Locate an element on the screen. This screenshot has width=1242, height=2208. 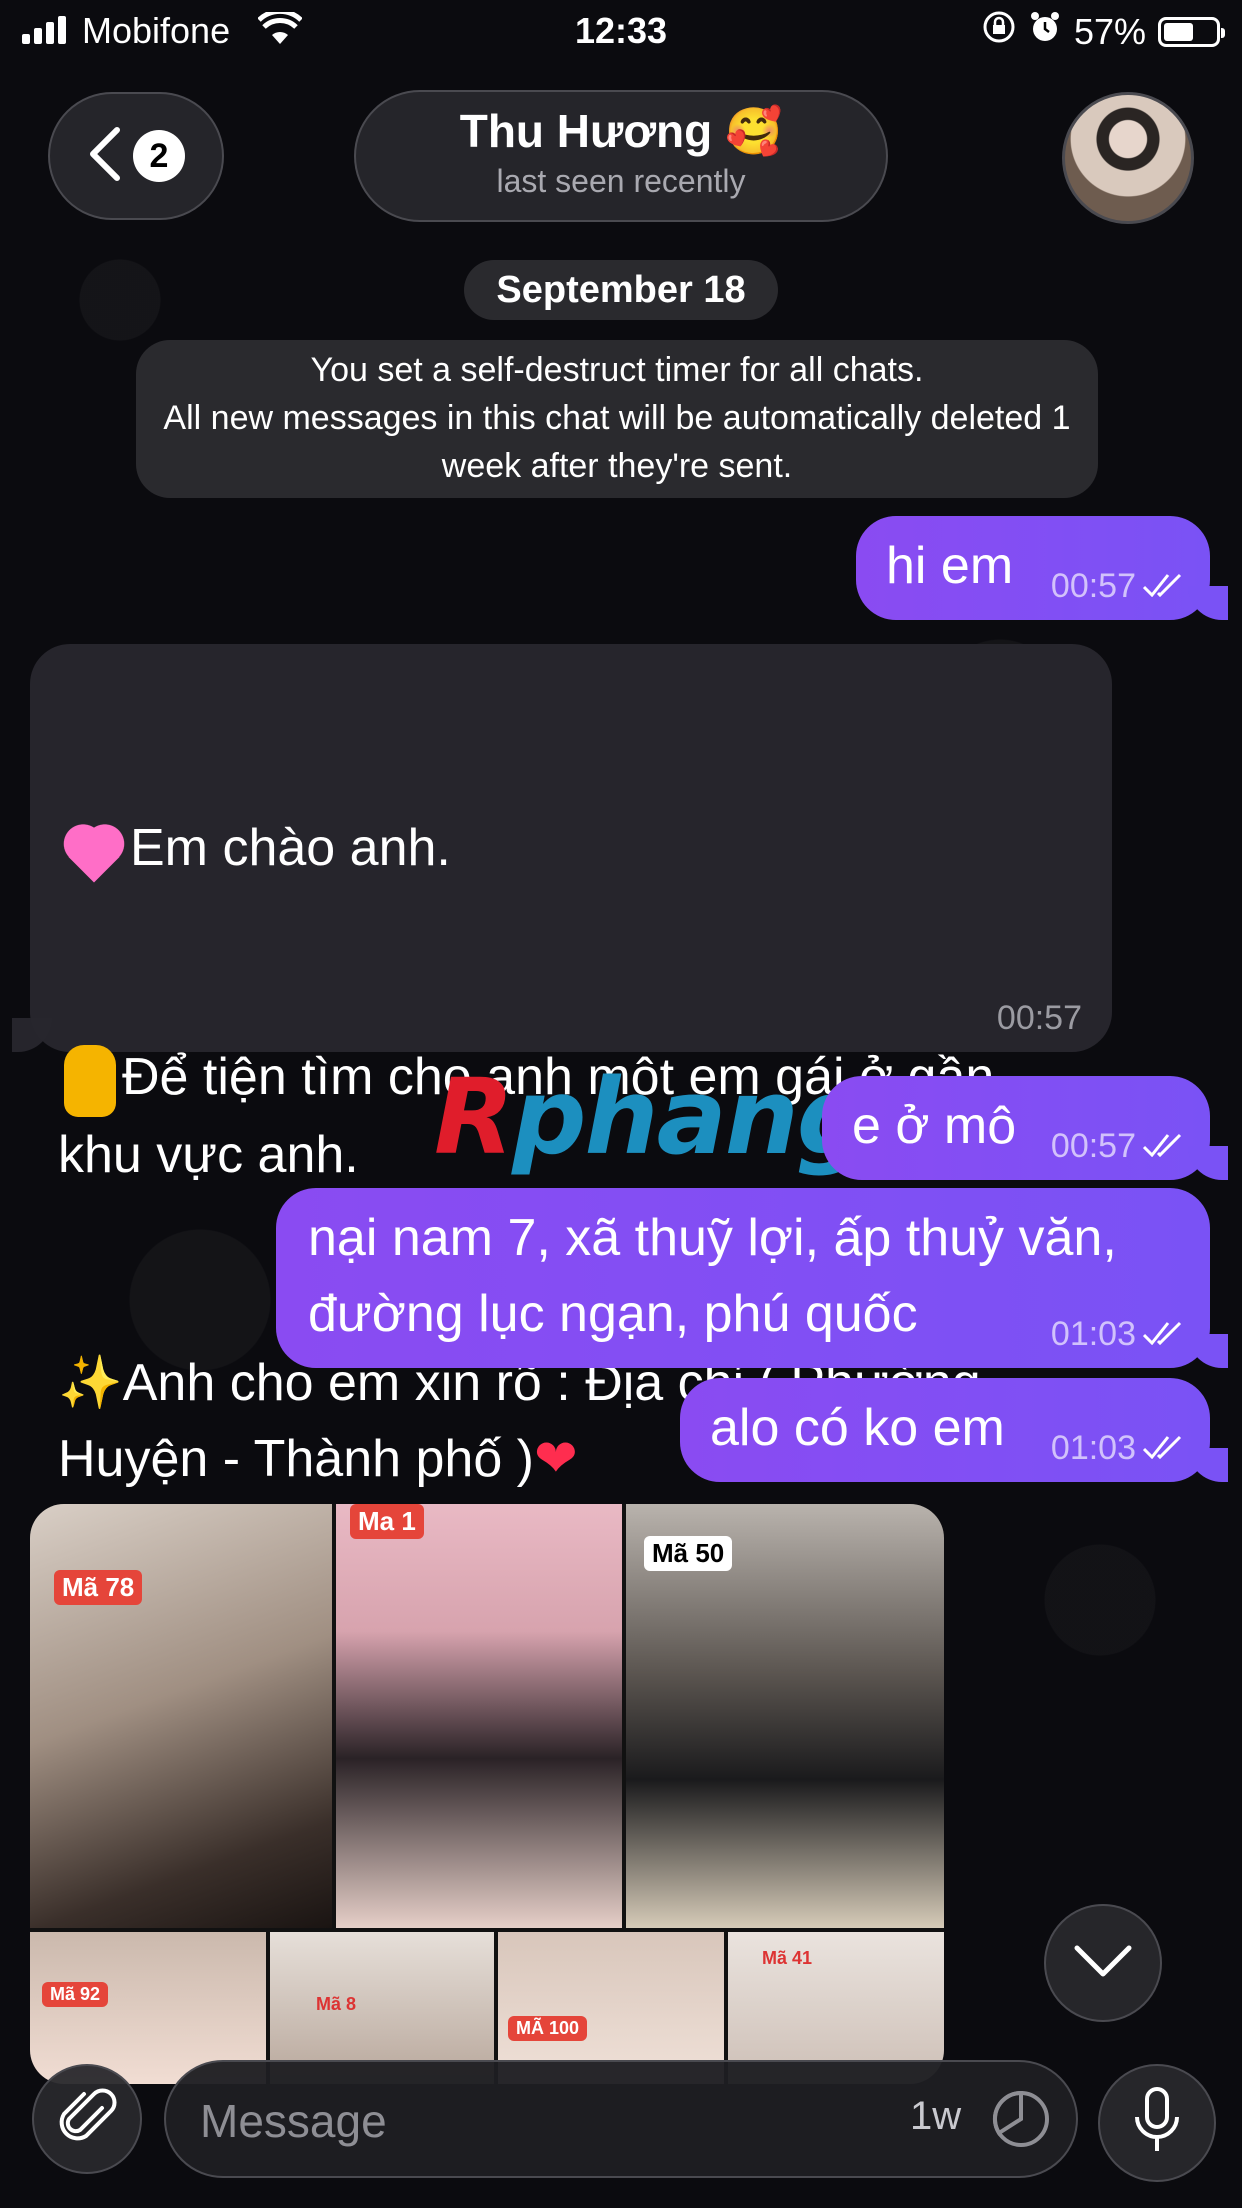
message-text: e ở mô is located at coordinates (934, 1126).